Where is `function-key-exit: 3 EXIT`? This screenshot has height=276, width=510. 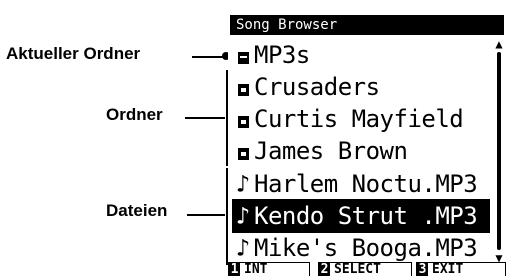 function-key-exit: 3 EXIT is located at coordinates (461, 269).